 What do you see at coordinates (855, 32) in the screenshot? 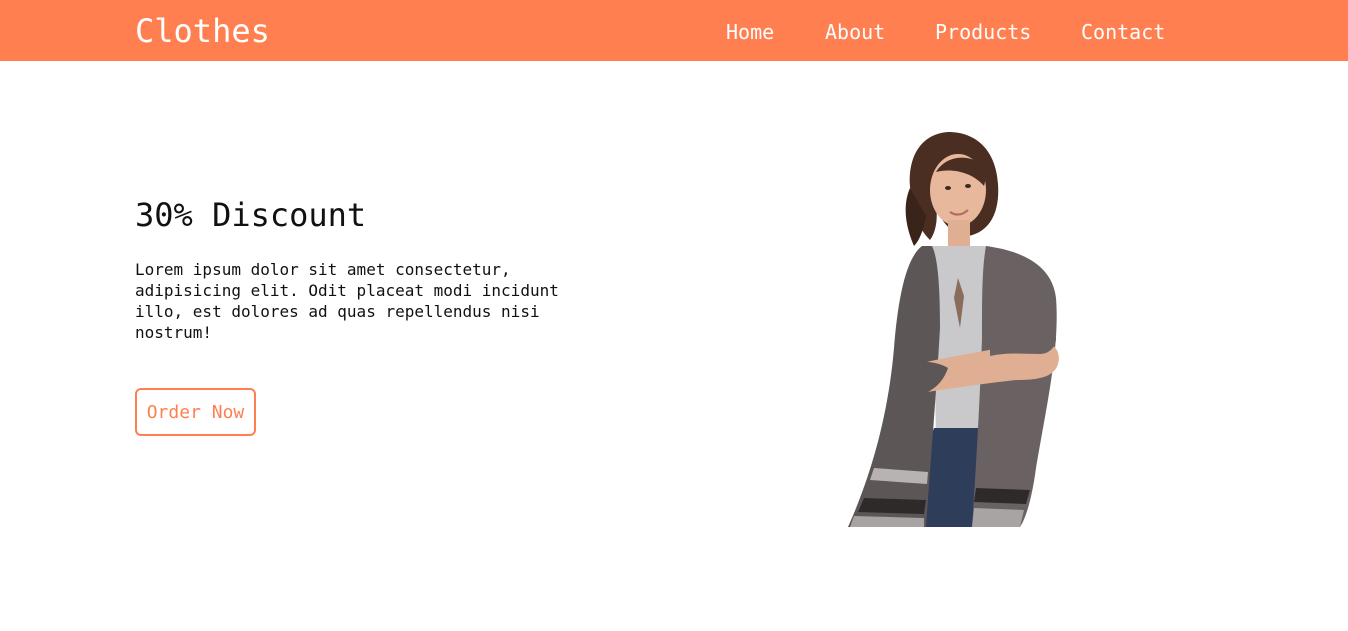
I see `nav-item-about: About` at bounding box center [855, 32].